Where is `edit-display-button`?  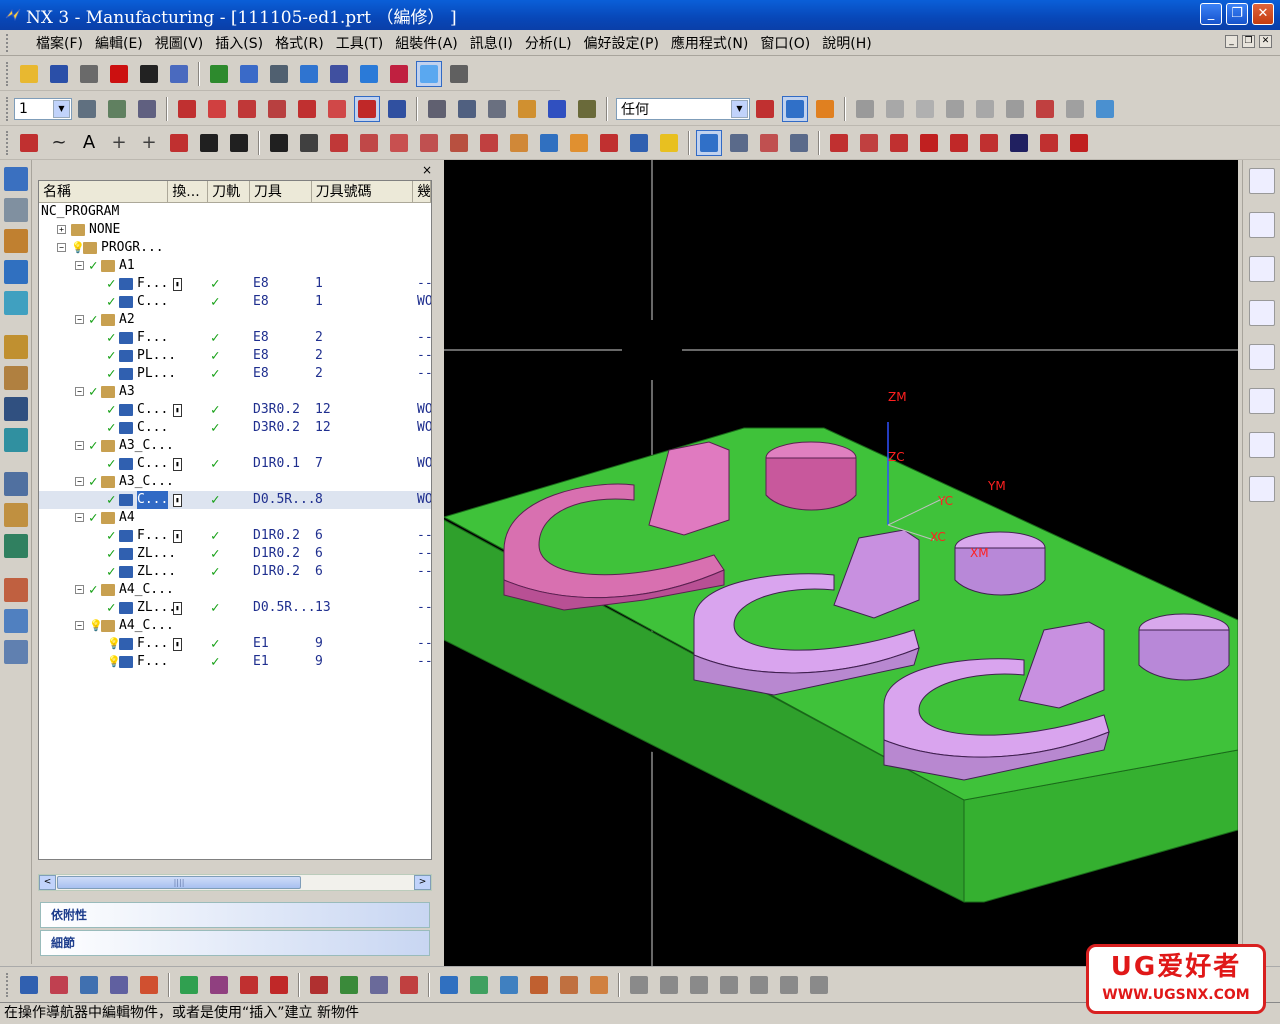
edit-display-button is located at coordinates (379, 985).